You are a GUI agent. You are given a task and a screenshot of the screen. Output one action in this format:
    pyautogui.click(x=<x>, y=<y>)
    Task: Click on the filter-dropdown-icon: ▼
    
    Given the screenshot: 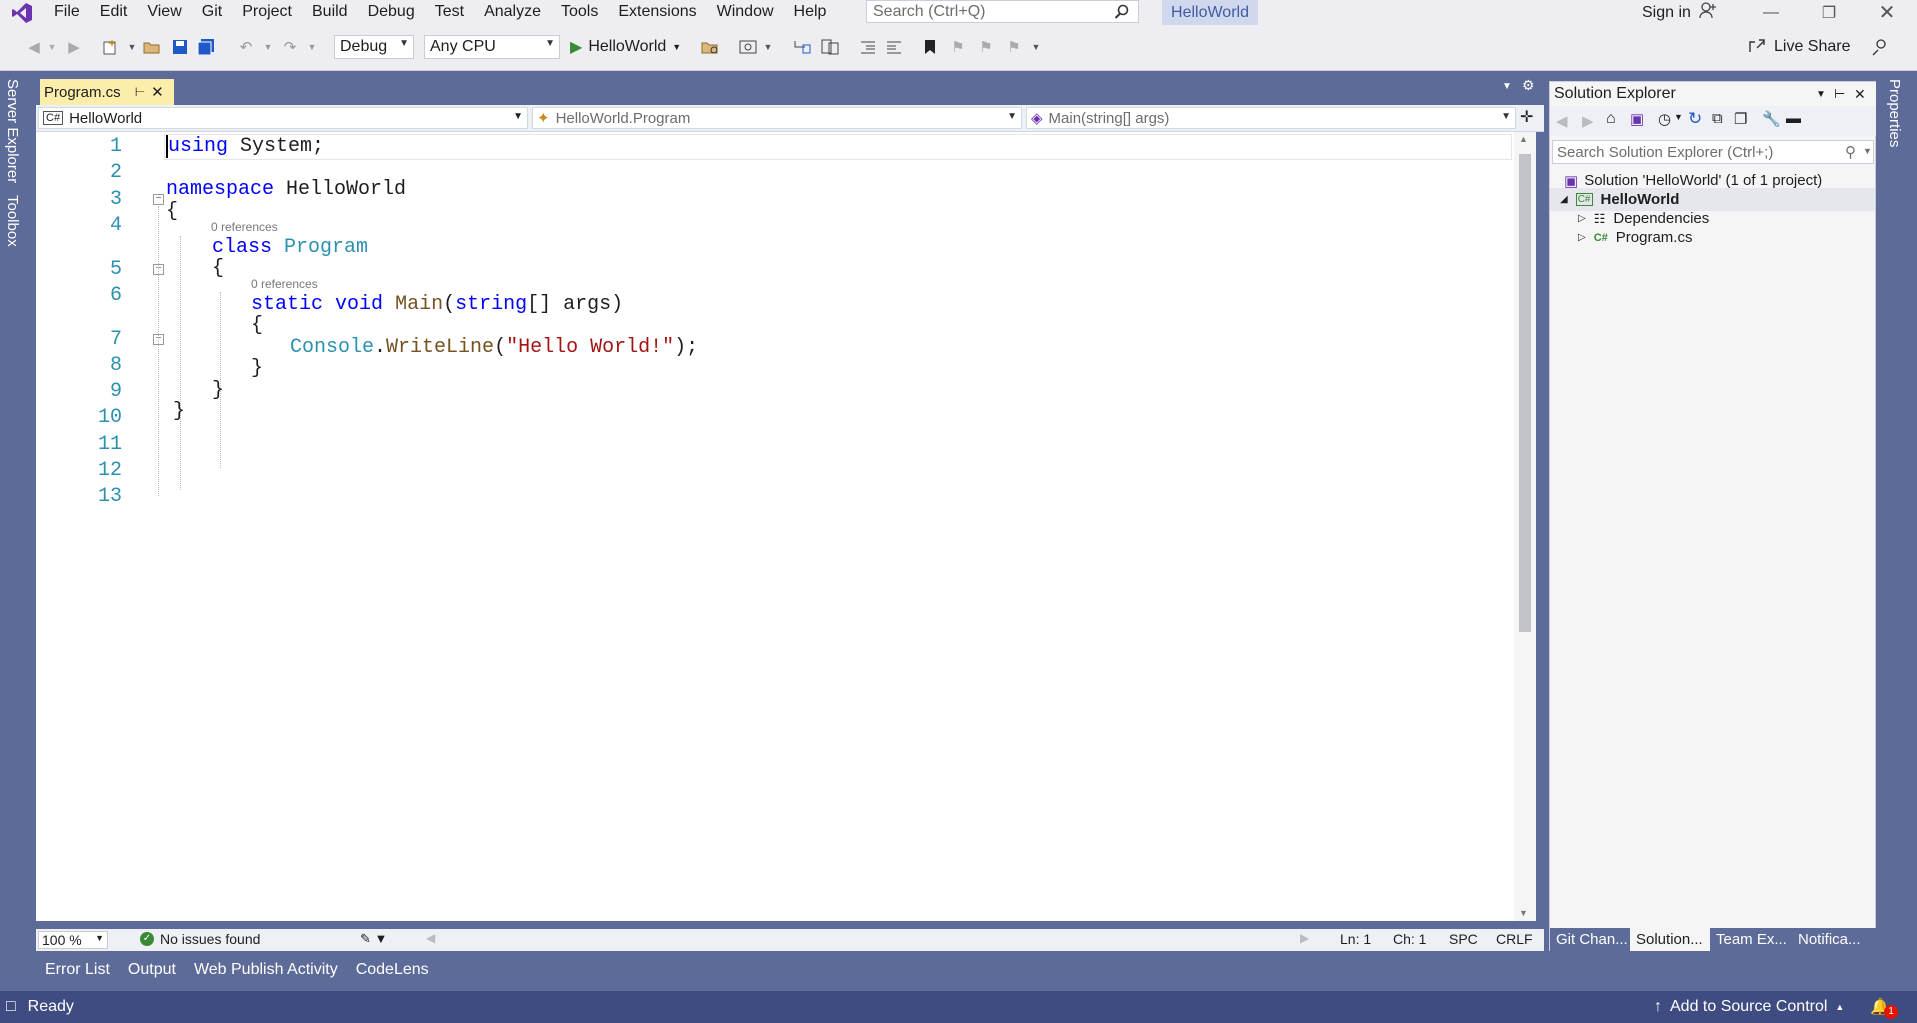 What is the action you would take?
    pyautogui.click(x=1678, y=117)
    